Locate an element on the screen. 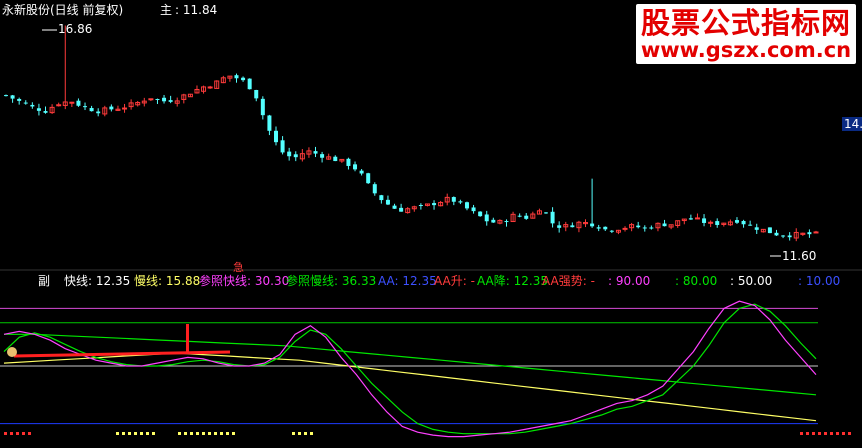  legend-item: 参照慢线: 36.33 is located at coordinates (331, 281).